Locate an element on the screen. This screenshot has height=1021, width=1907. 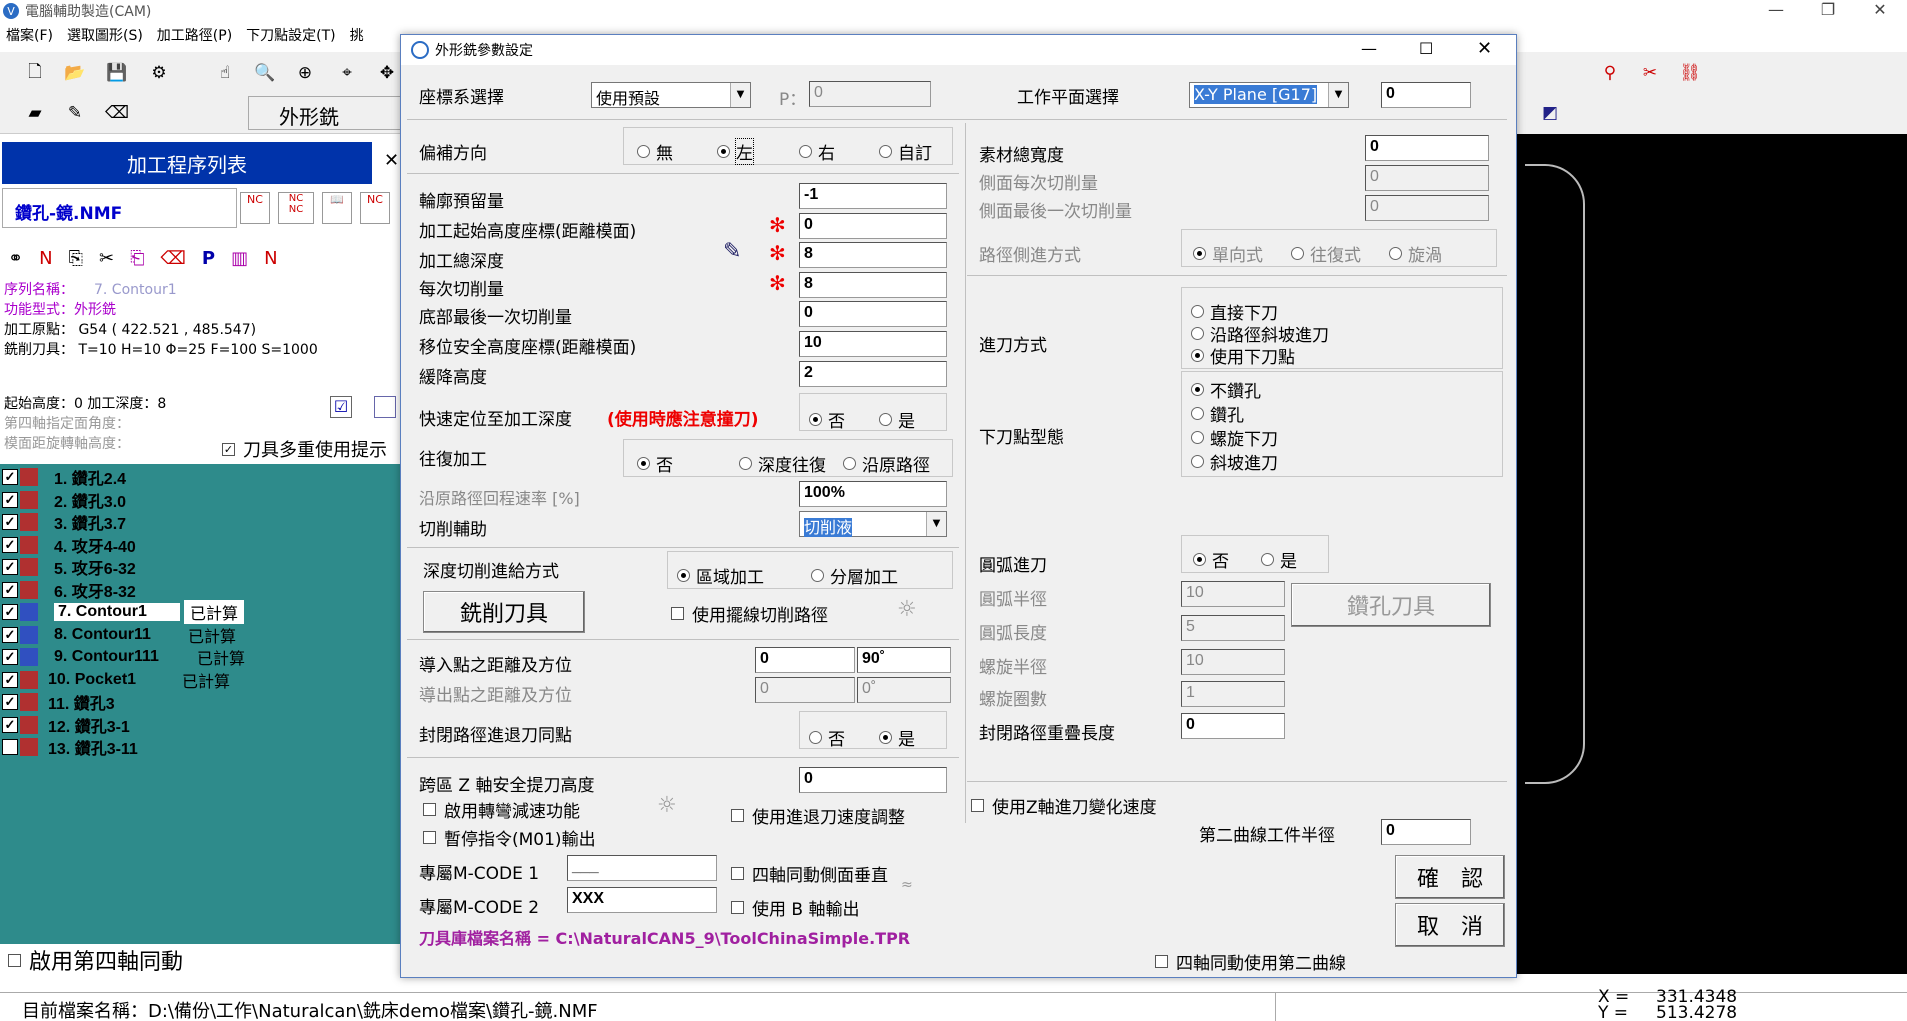
inout-speed-checkbox: 使用進退刀速度調整 is located at coordinates (818, 815).